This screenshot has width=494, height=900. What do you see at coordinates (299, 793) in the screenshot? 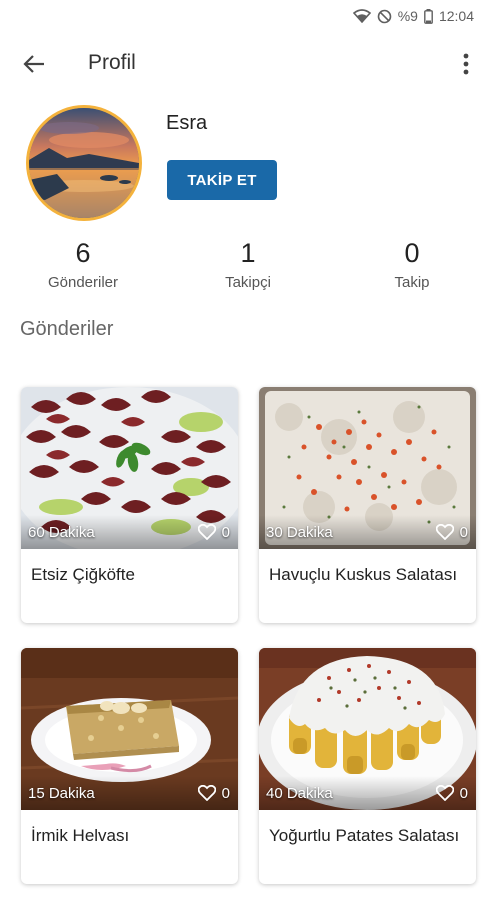
I see `recipe-duration: 40 Dakika` at bounding box center [299, 793].